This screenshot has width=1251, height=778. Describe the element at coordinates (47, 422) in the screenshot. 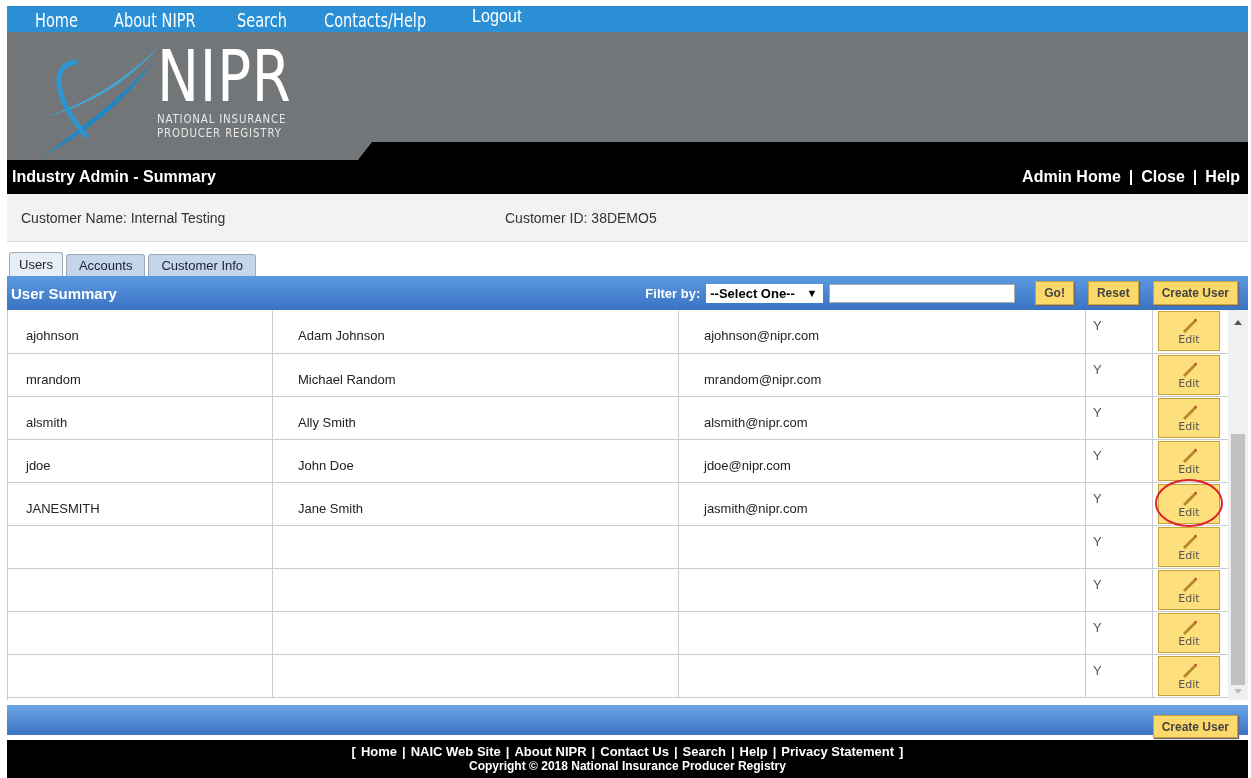

I see `username-cell: alsmith` at that location.